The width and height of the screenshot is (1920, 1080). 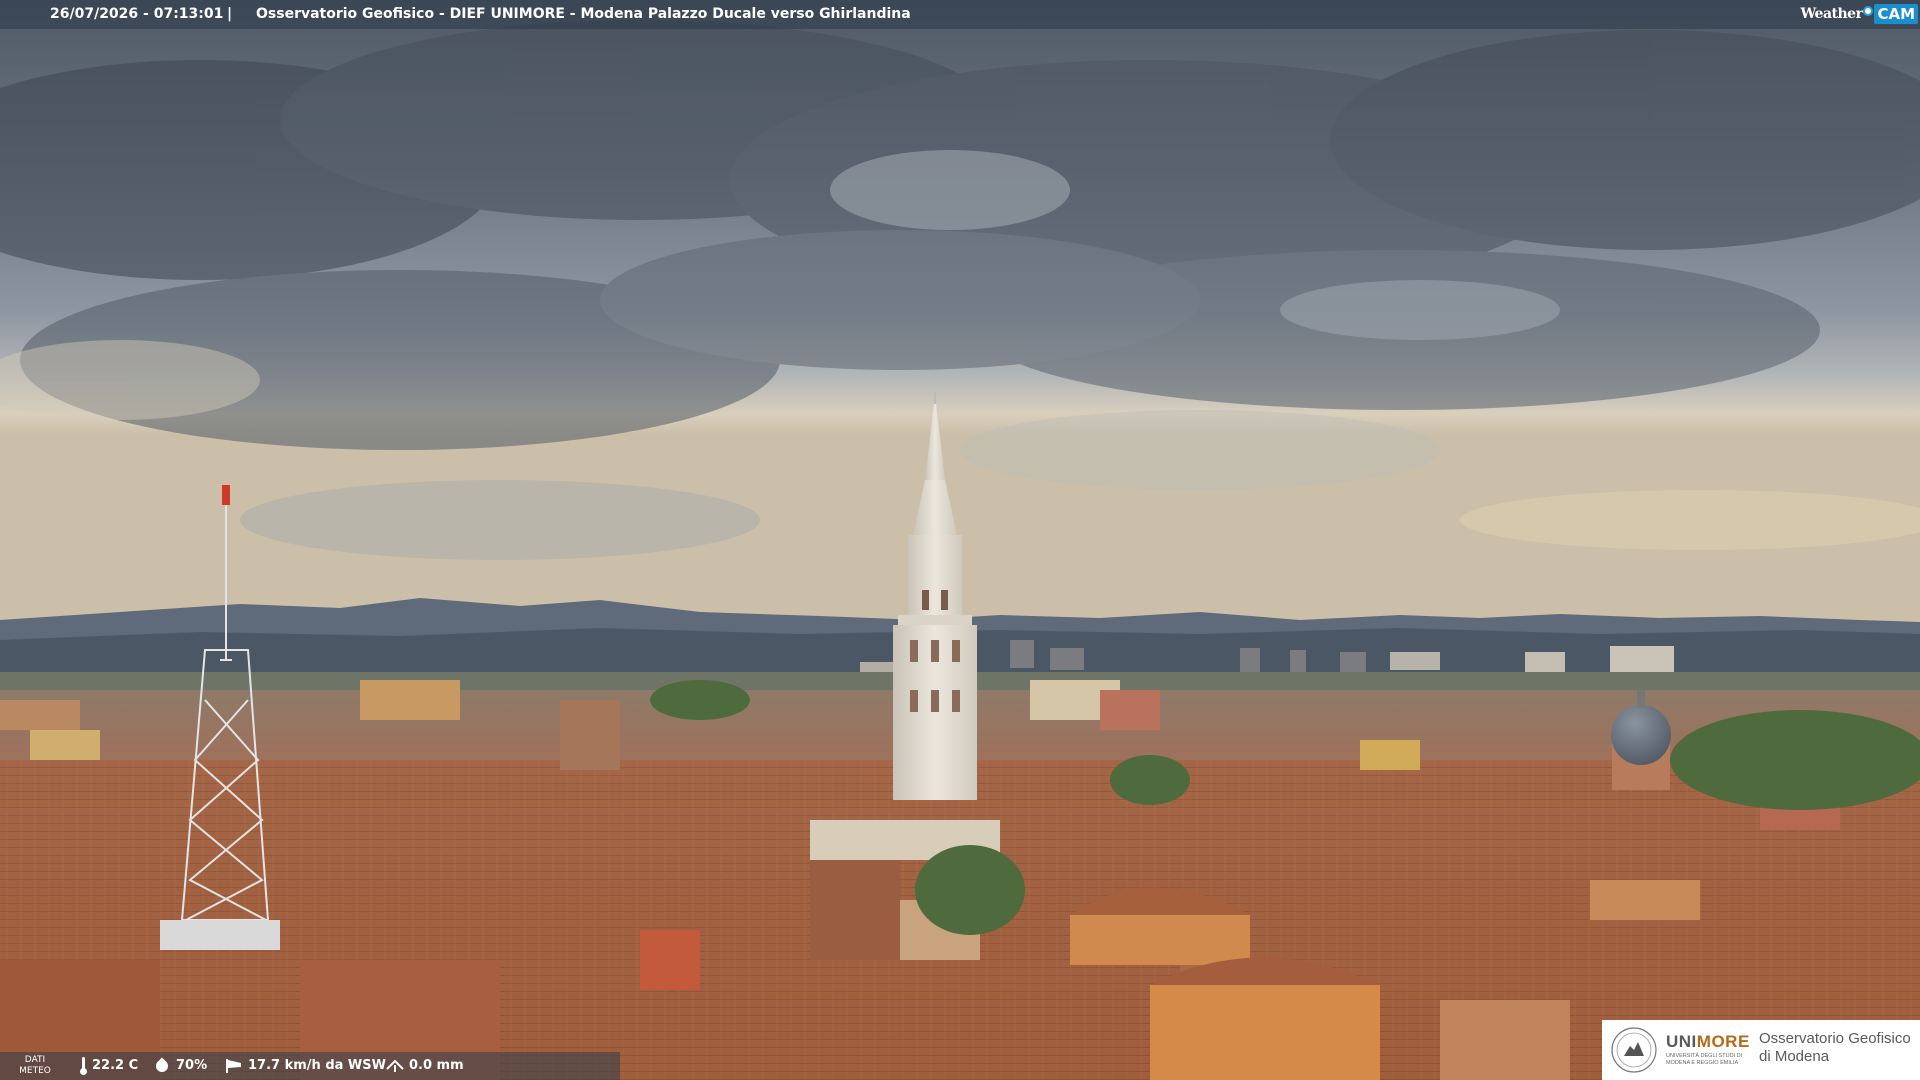 I want to click on humidity-reading: 70%, so click(x=180, y=1066).